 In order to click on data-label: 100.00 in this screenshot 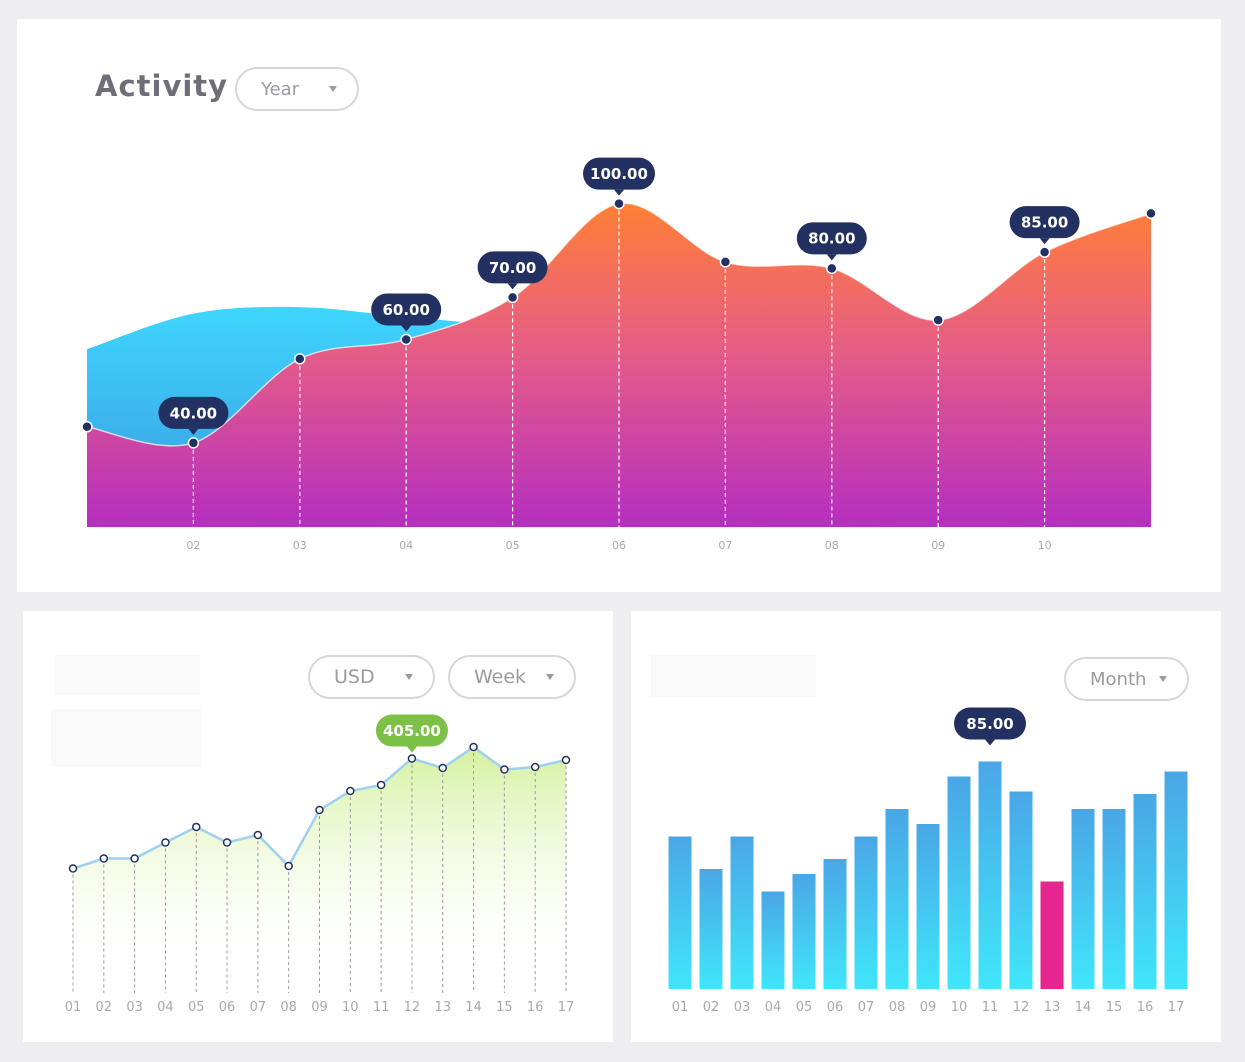, I will do `click(619, 176)`.